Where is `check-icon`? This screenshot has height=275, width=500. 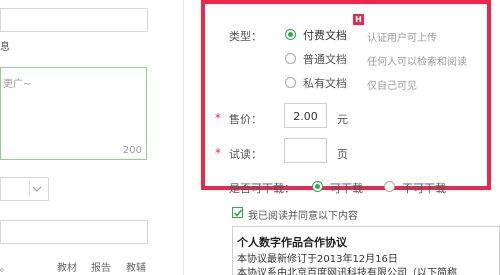
check-icon is located at coordinates (238, 213).